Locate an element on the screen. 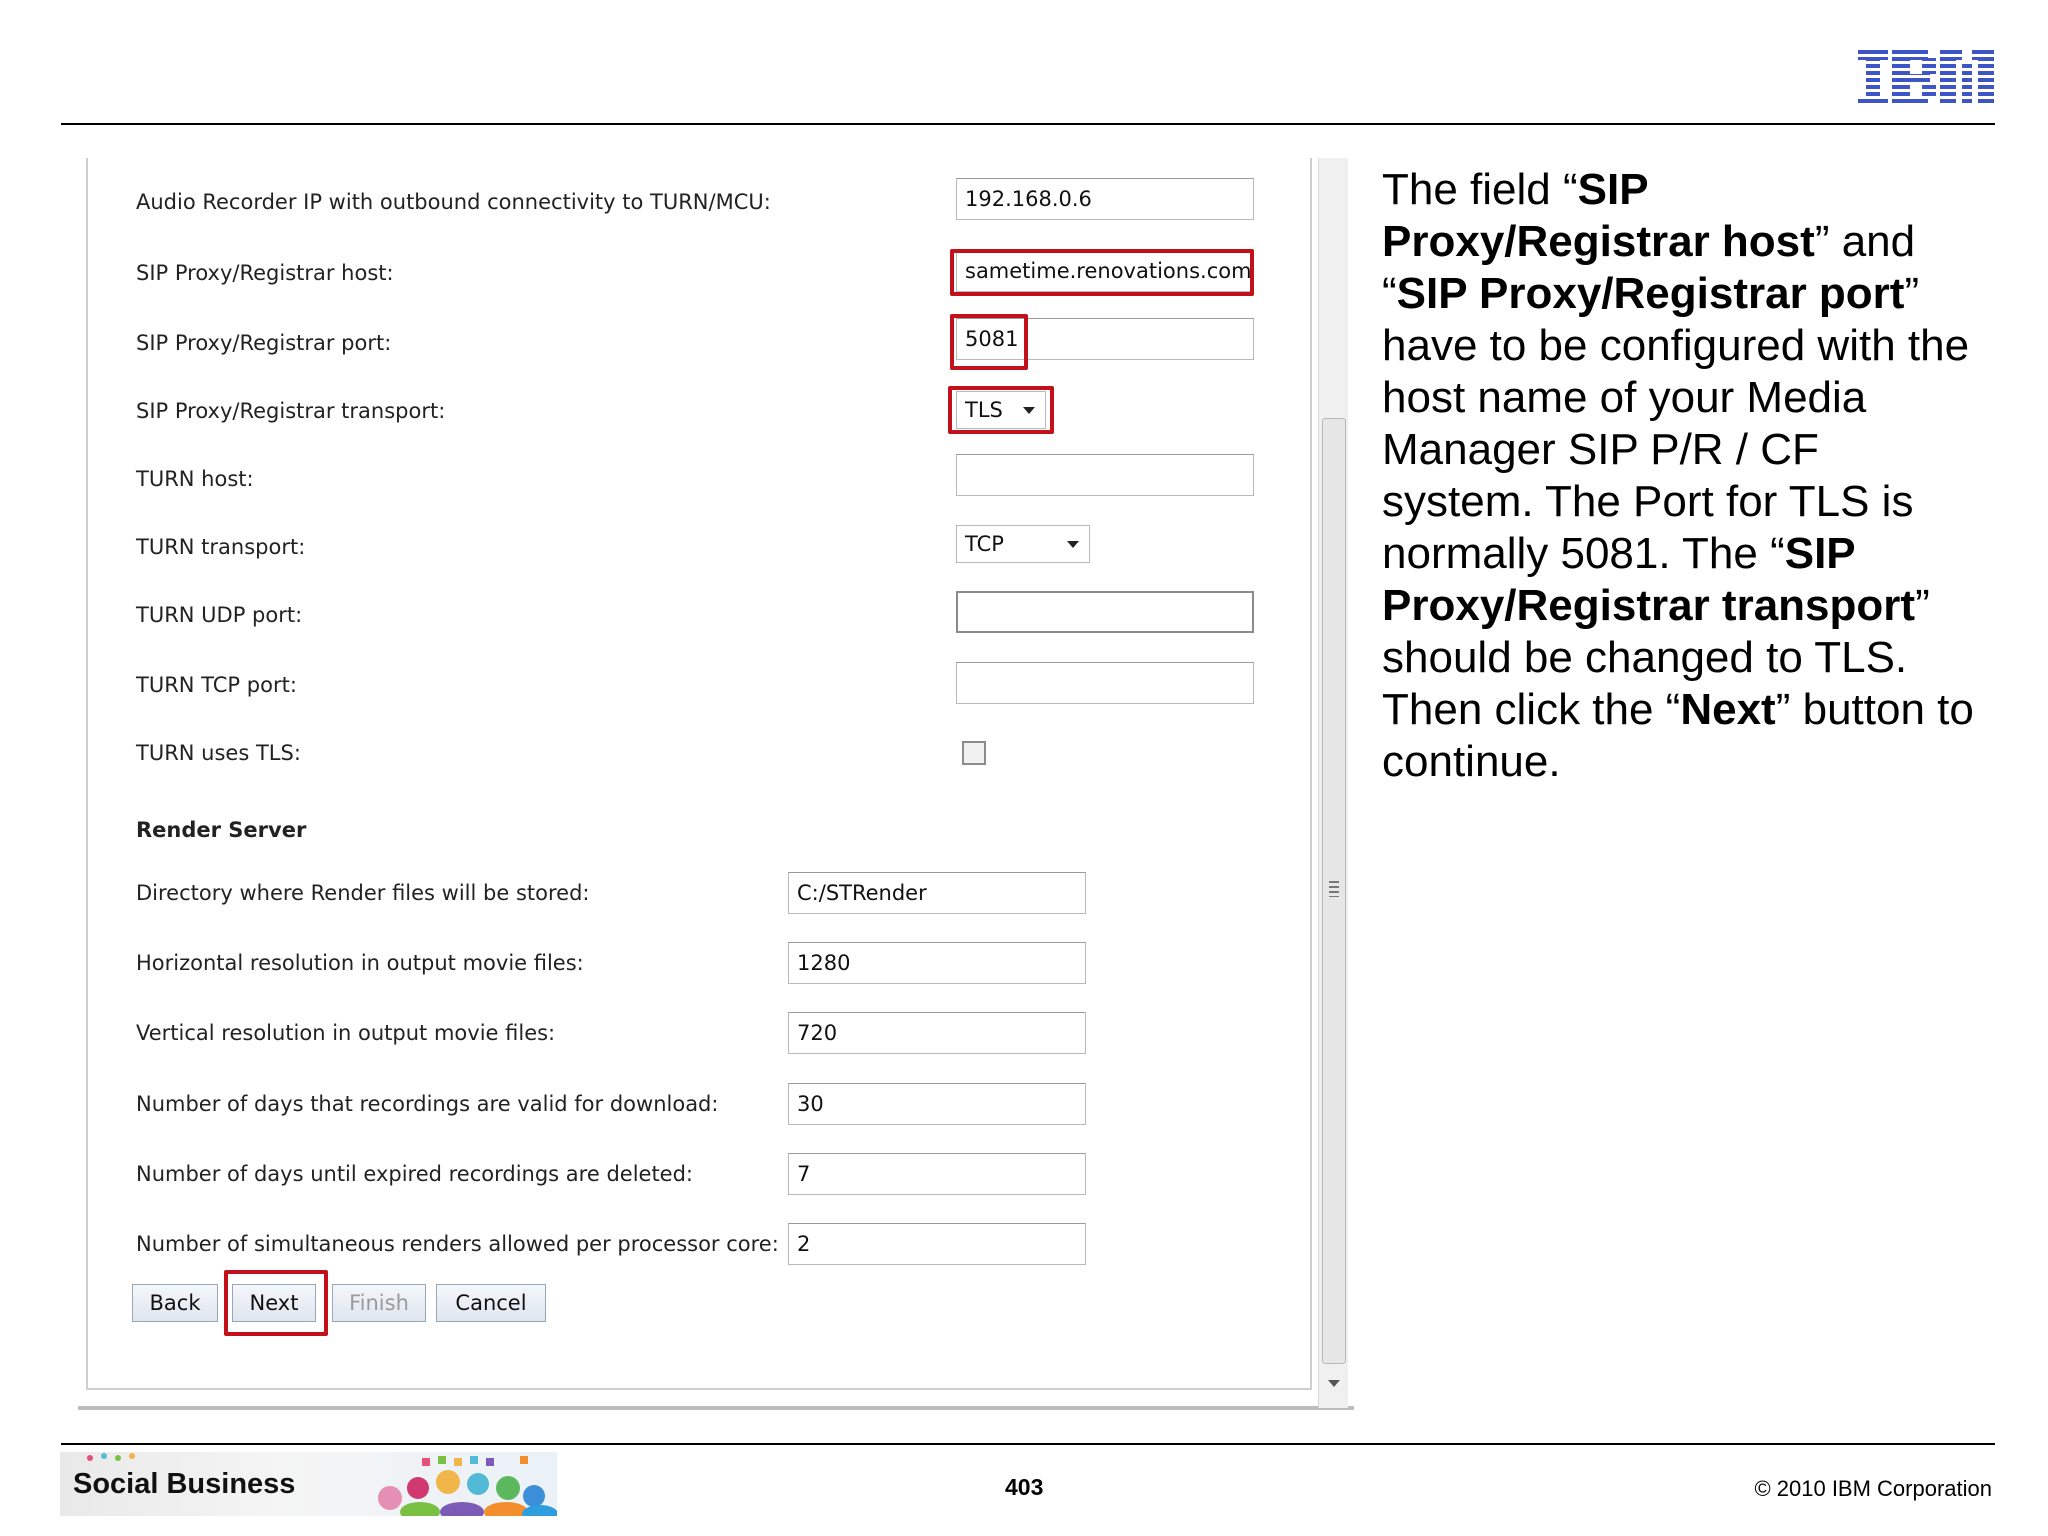  turn-transport-value: TCP is located at coordinates (984, 544).